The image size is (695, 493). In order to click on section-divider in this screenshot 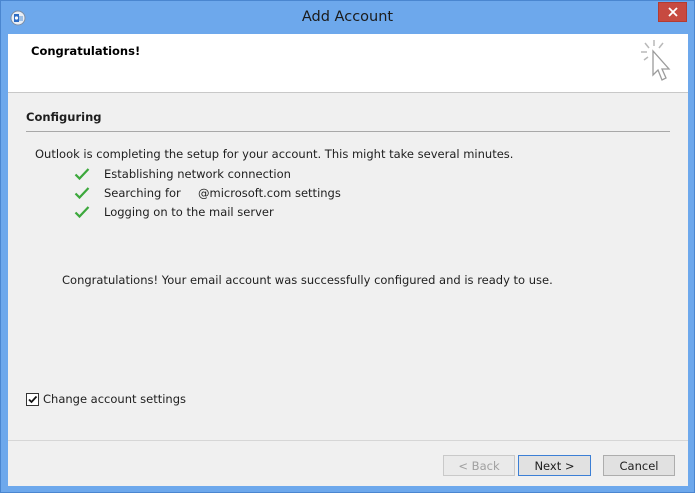, I will do `click(348, 131)`.